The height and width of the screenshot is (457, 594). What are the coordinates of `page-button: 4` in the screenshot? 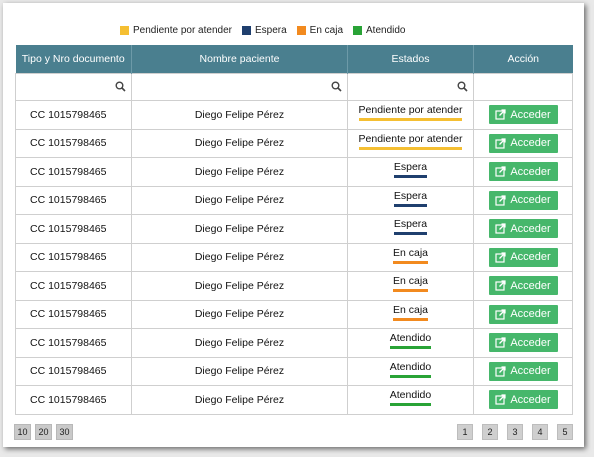 It's located at (540, 432).